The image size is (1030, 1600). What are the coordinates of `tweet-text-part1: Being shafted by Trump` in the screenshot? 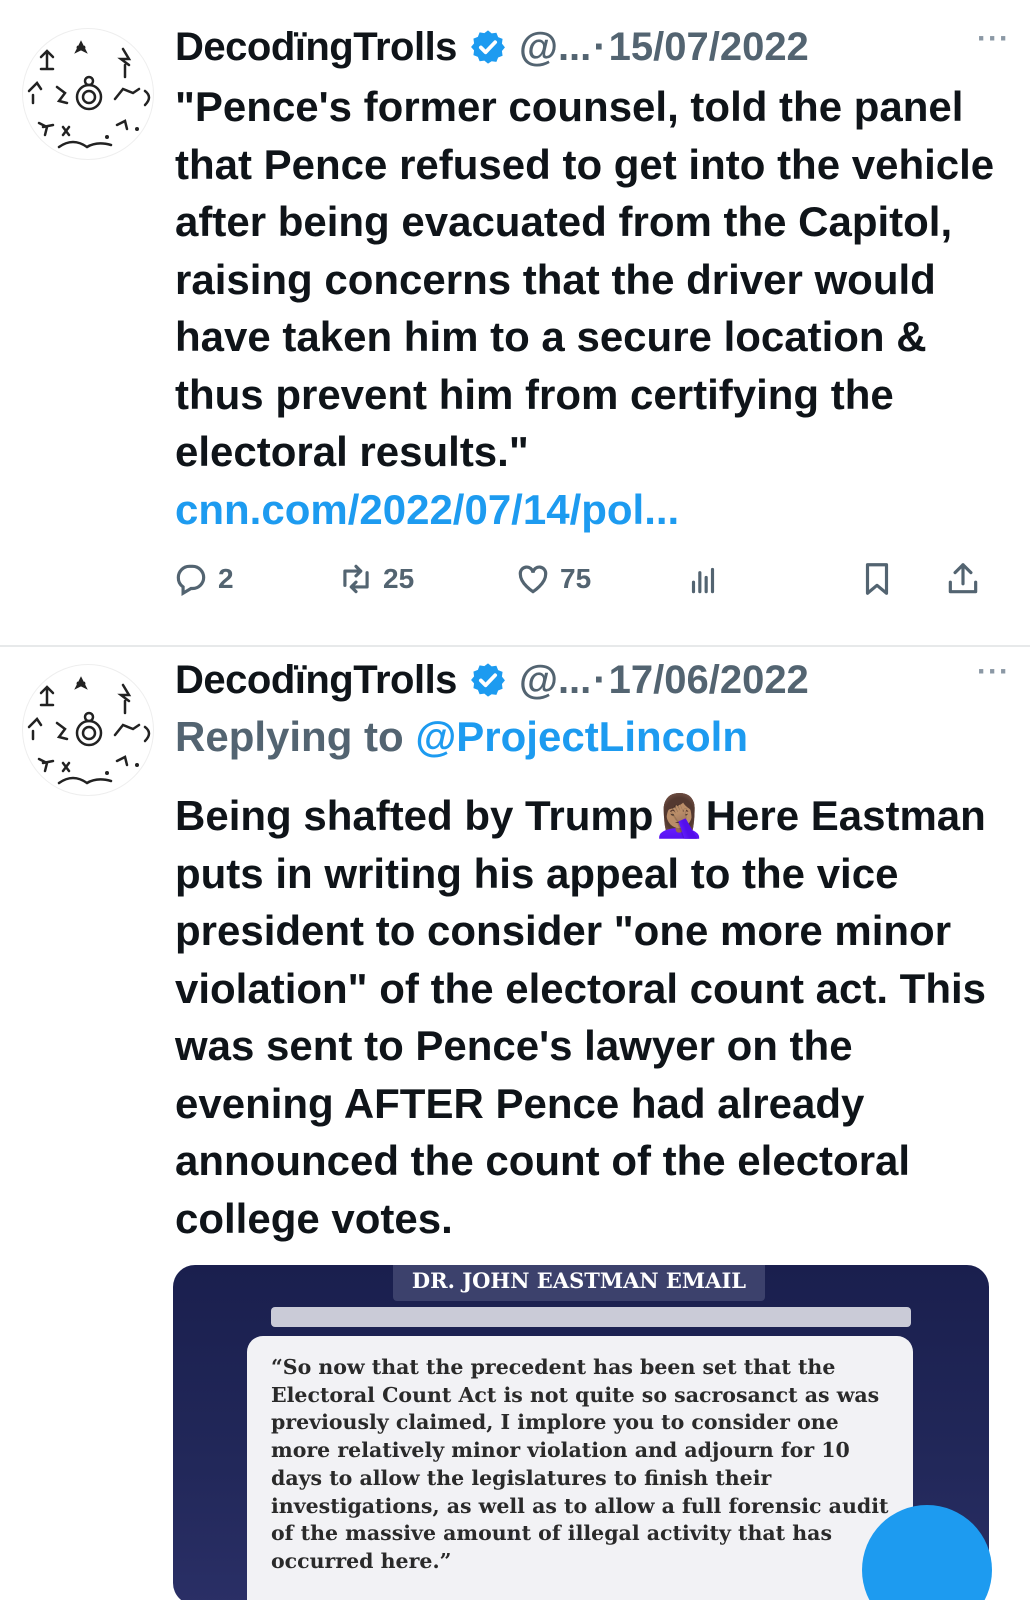 It's located at (414, 815).